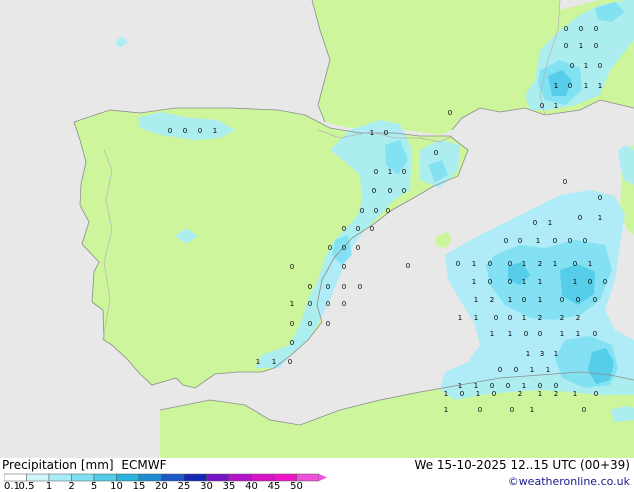  I want to click on scale-arrow, so click(323, 477).